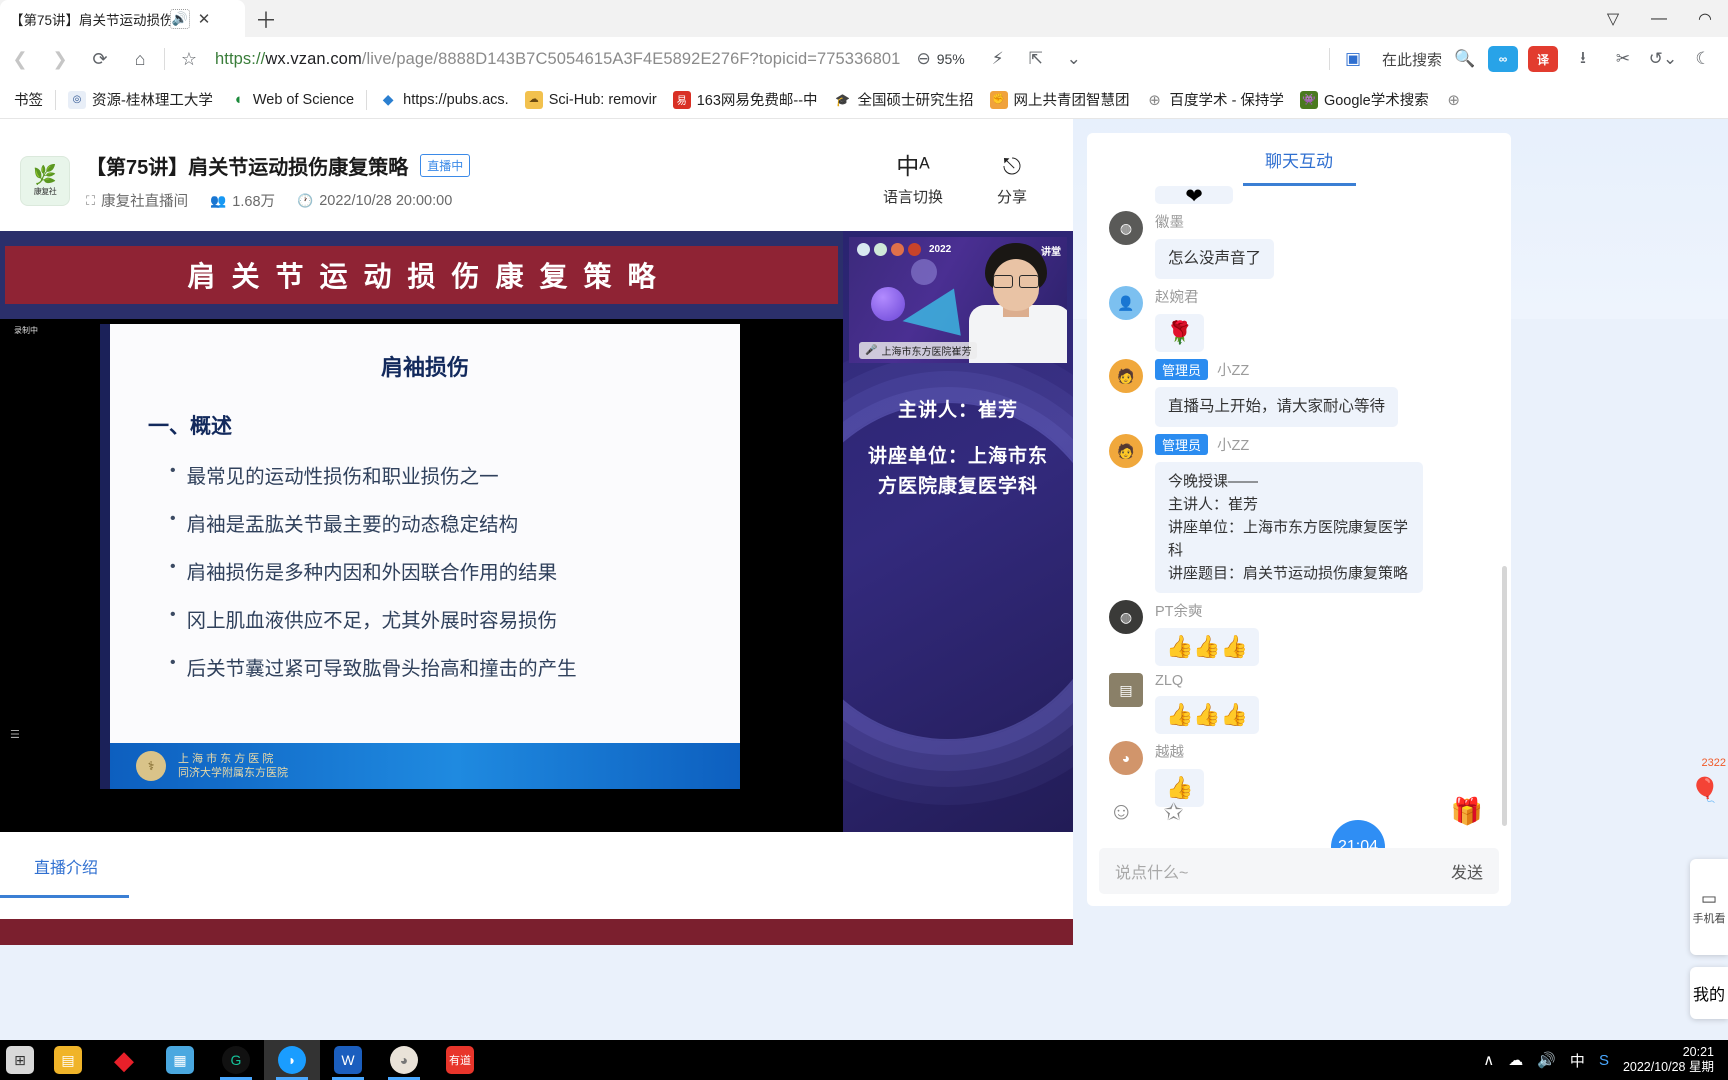  I want to click on tab-strip: 【第75讲】肩关节运动损伤康复 🔊 ✕ ＋ ▽ — ◠, so click(864, 18).